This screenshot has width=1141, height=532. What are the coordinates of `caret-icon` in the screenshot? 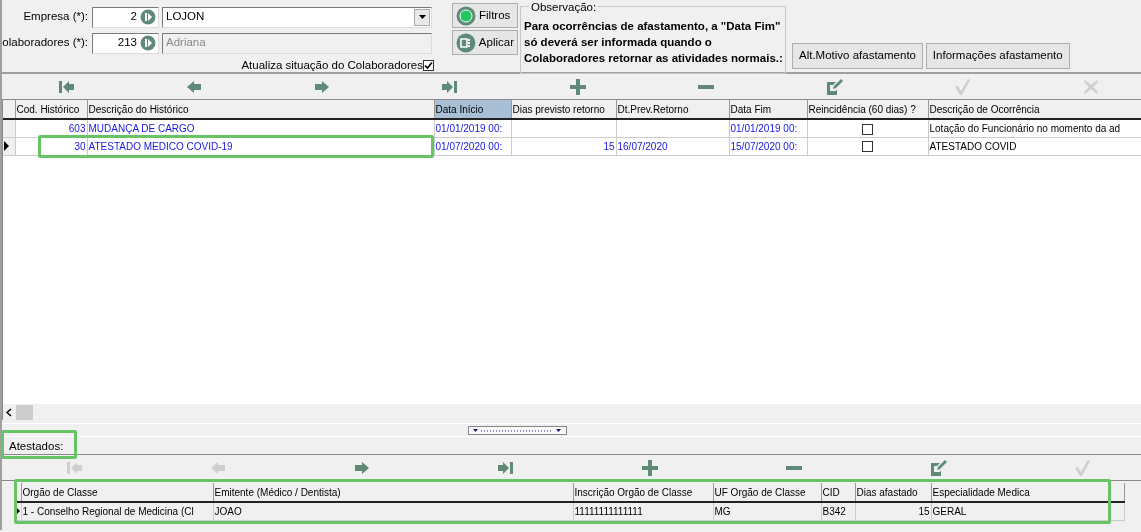 It's located at (422, 17).